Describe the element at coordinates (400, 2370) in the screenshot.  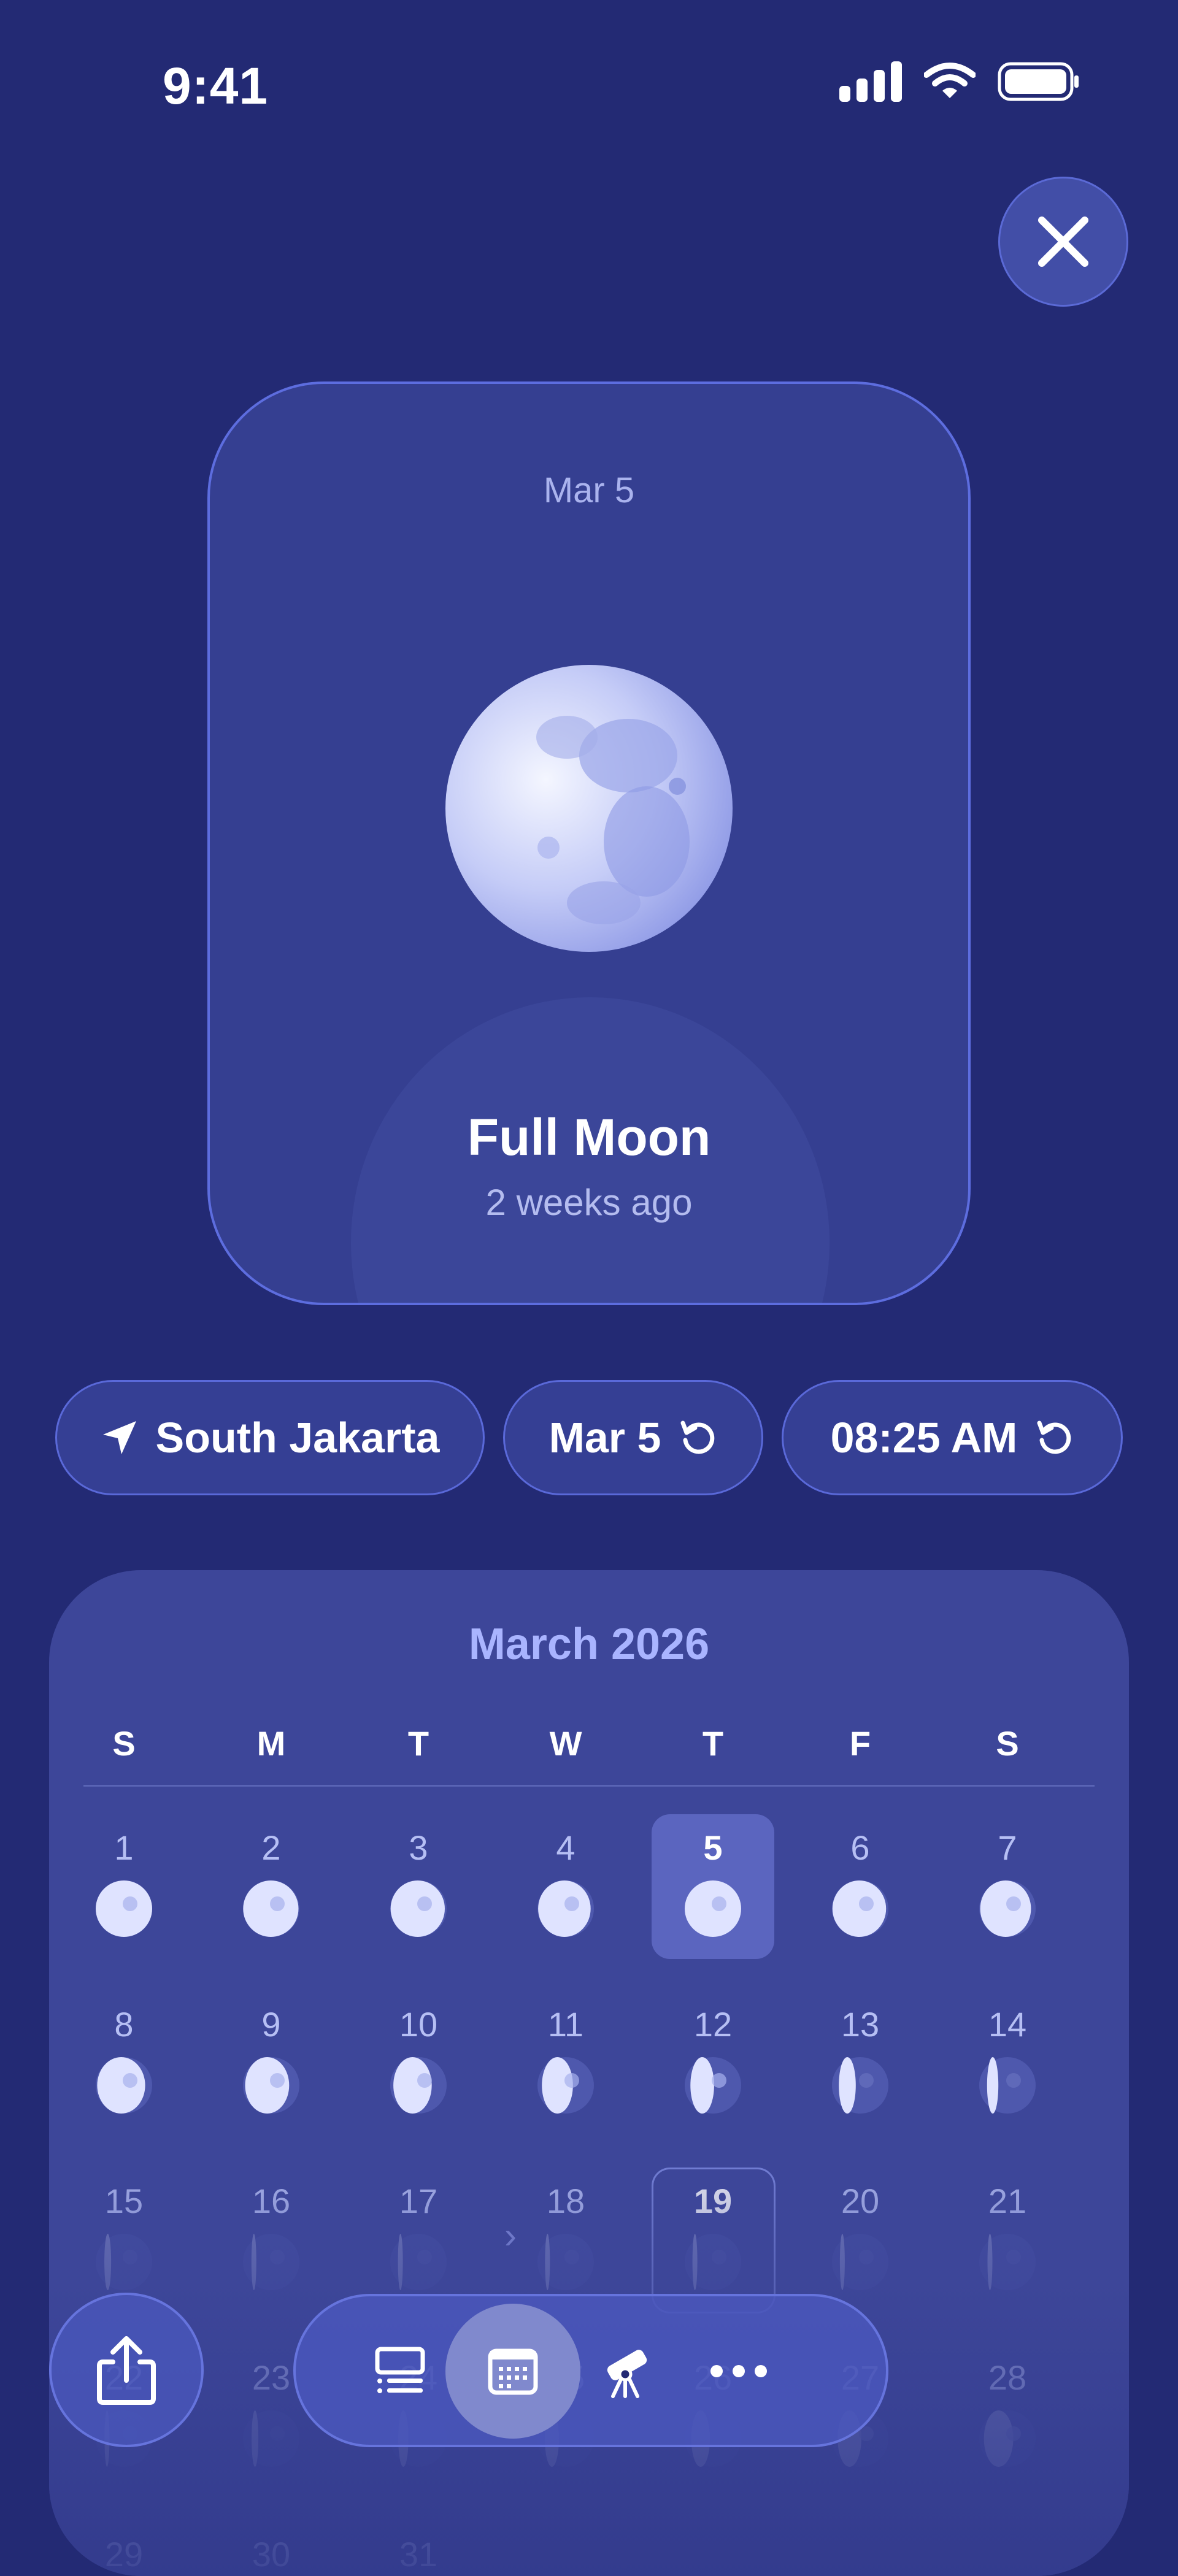
I see `list-view-icon` at that location.